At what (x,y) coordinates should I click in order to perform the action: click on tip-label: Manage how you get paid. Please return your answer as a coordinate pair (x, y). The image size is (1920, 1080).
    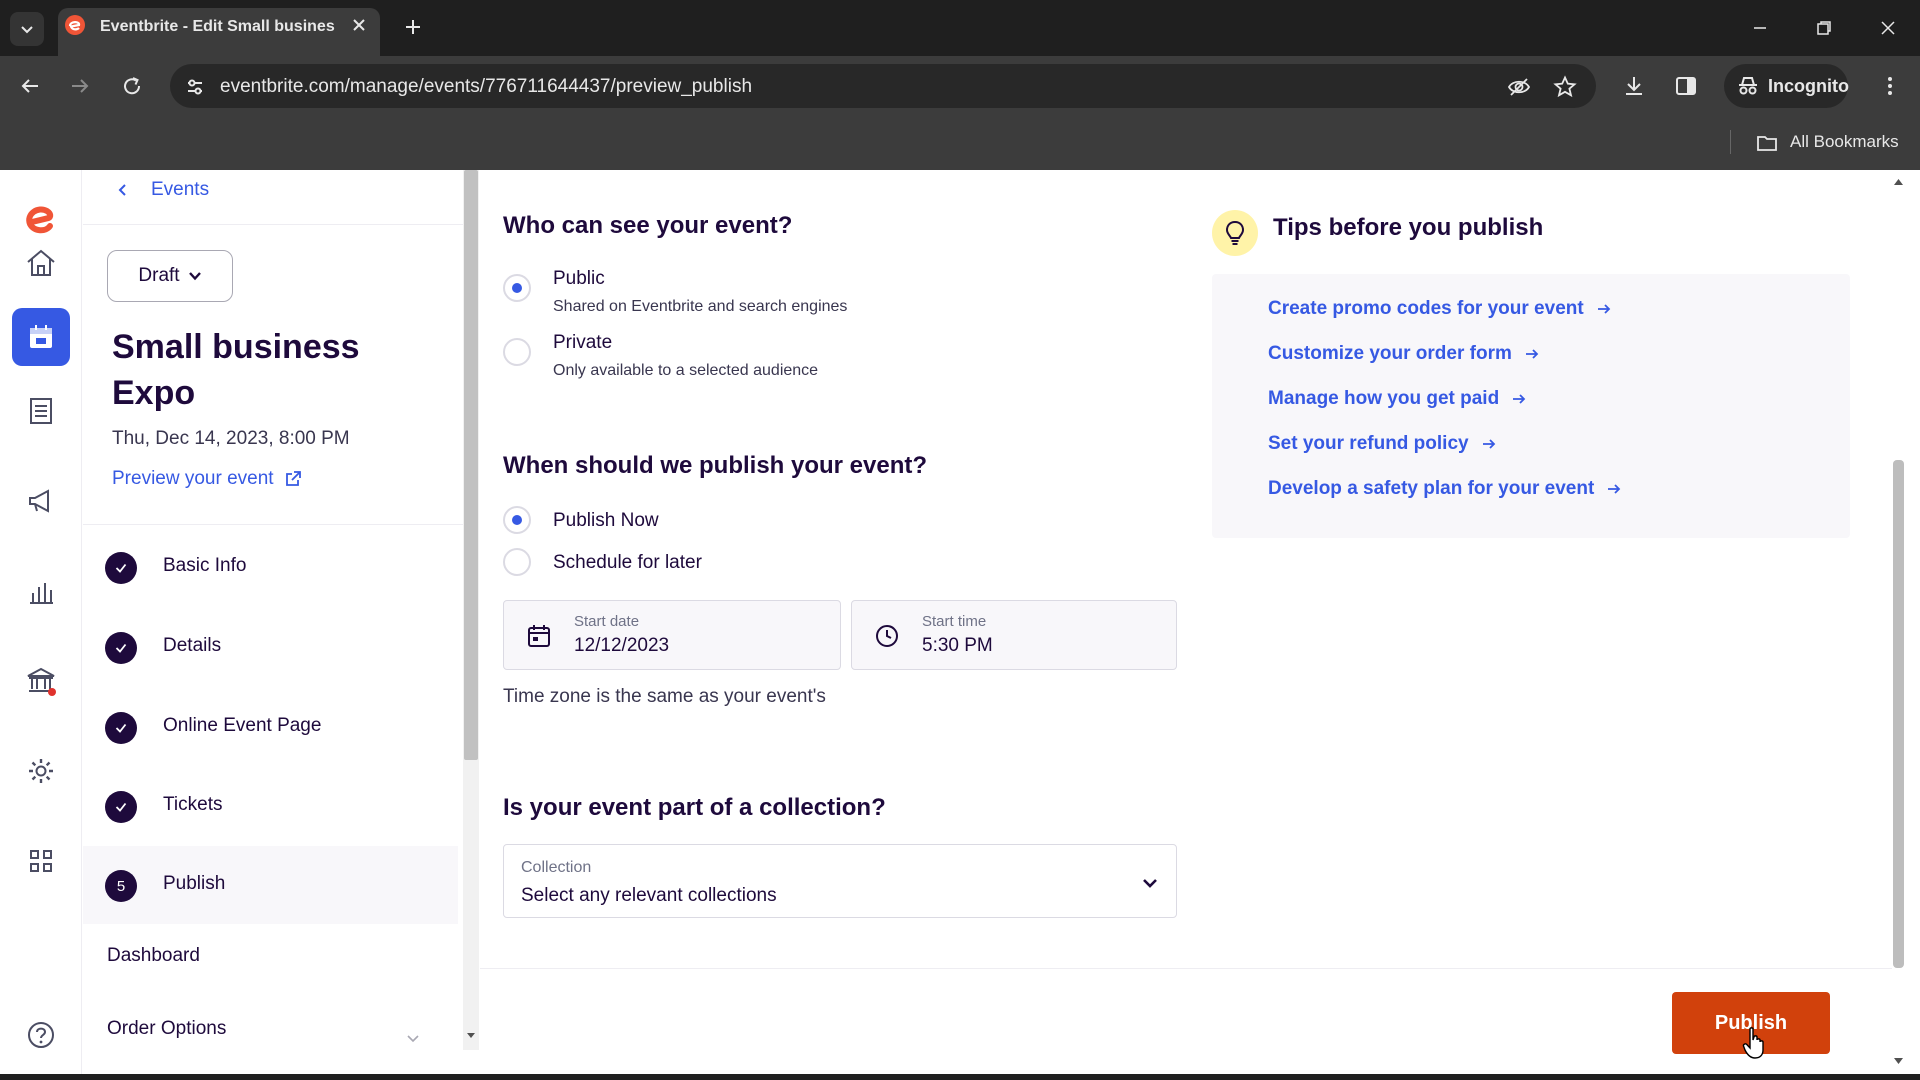
    Looking at the image, I should click on (1384, 398).